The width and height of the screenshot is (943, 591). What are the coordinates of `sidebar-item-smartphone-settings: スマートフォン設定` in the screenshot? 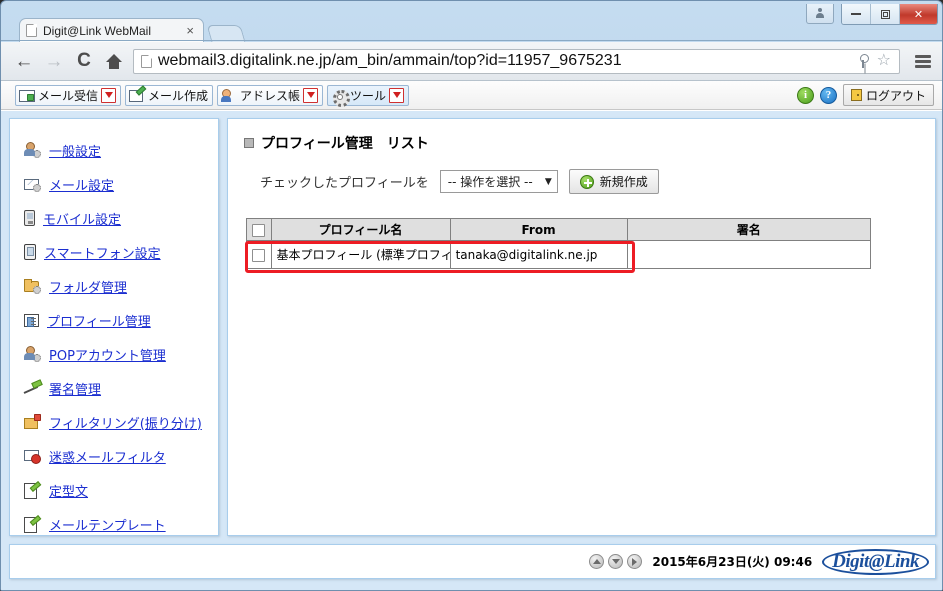 It's located at (114, 252).